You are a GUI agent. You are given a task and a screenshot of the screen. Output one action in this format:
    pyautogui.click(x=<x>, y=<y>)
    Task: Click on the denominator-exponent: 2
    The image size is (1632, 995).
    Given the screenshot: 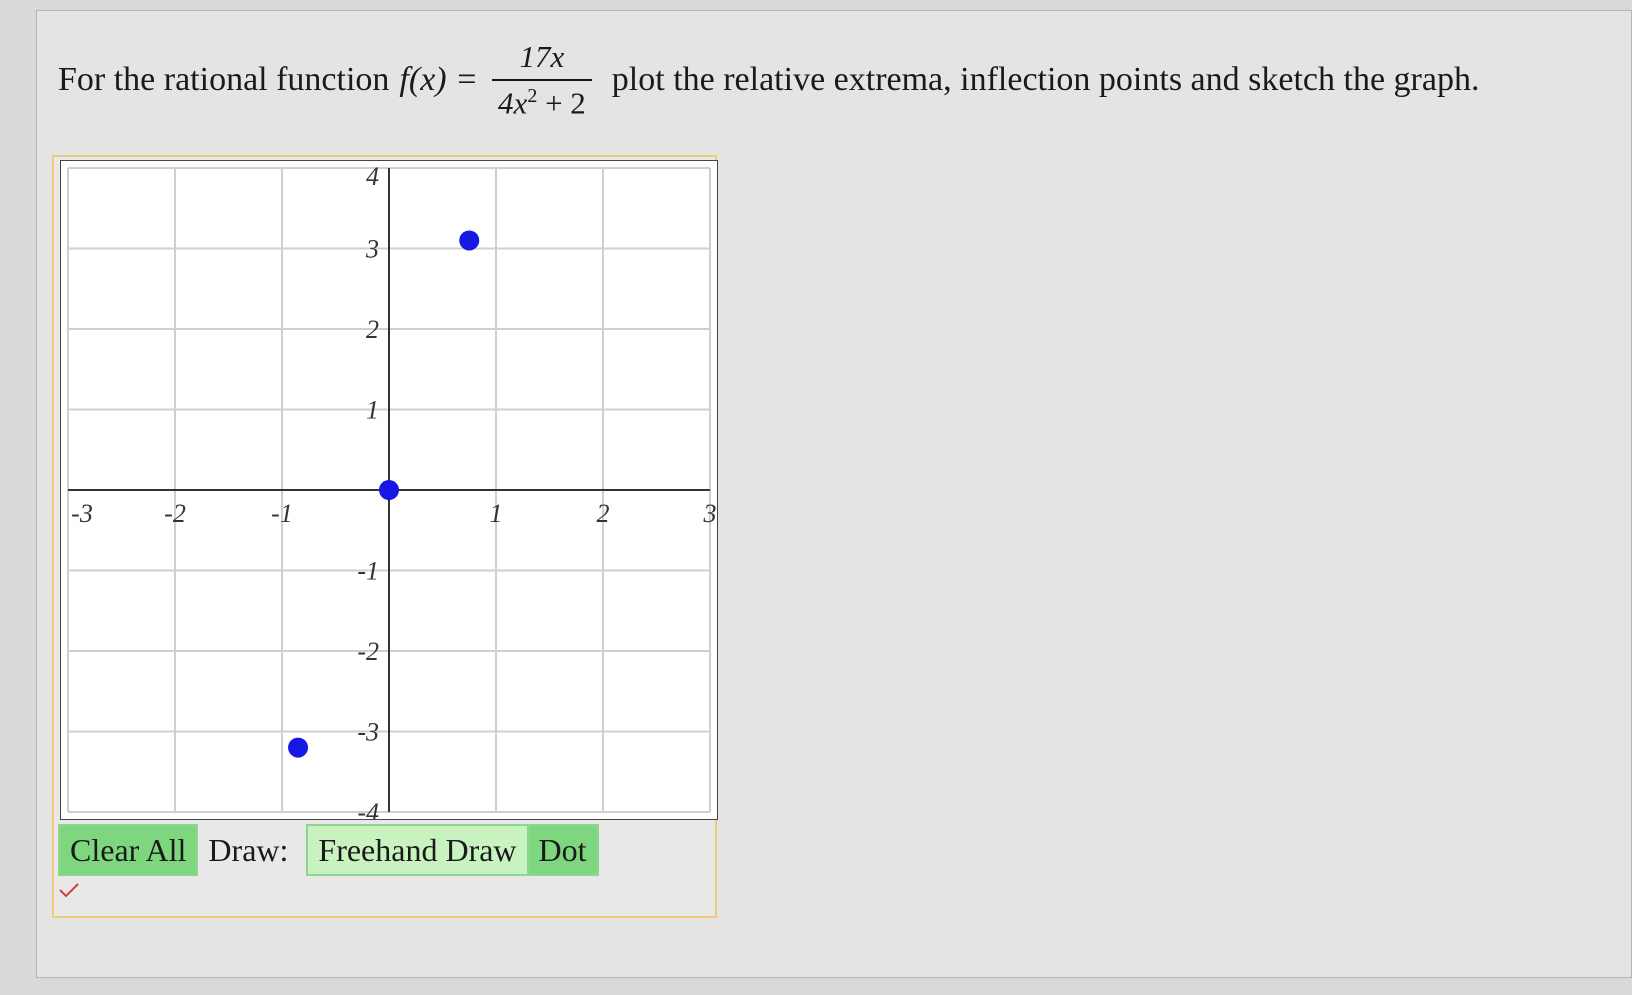 What is the action you would take?
    pyautogui.click(x=532, y=95)
    